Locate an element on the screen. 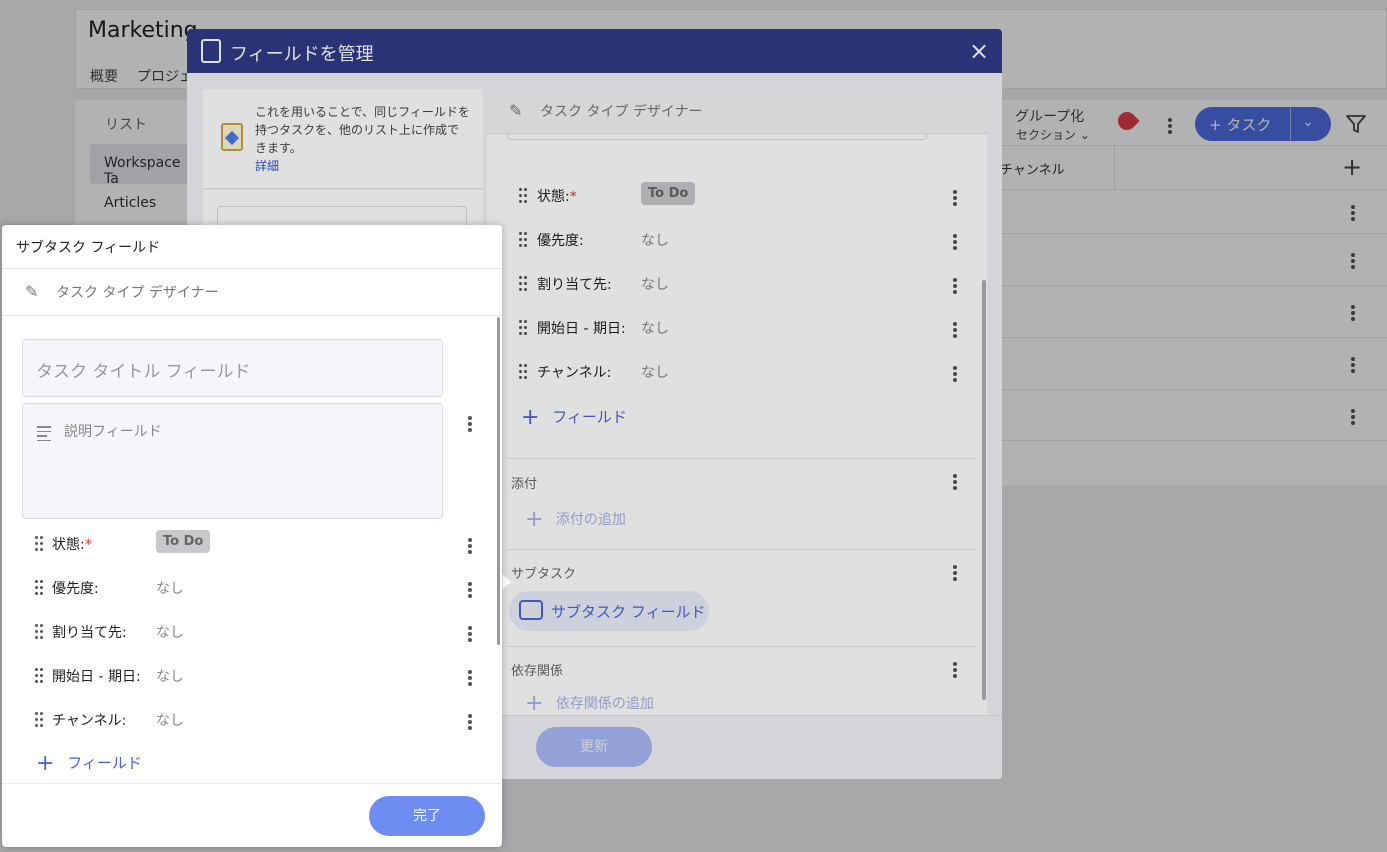 The height and width of the screenshot is (852, 1387). done-button: 完了 is located at coordinates (427, 816).